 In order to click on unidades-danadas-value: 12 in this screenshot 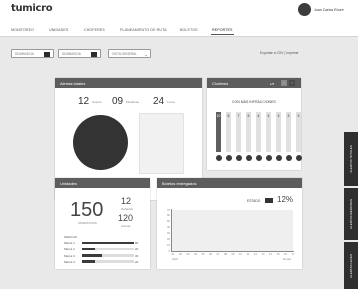, I will do `click(126, 201)`.